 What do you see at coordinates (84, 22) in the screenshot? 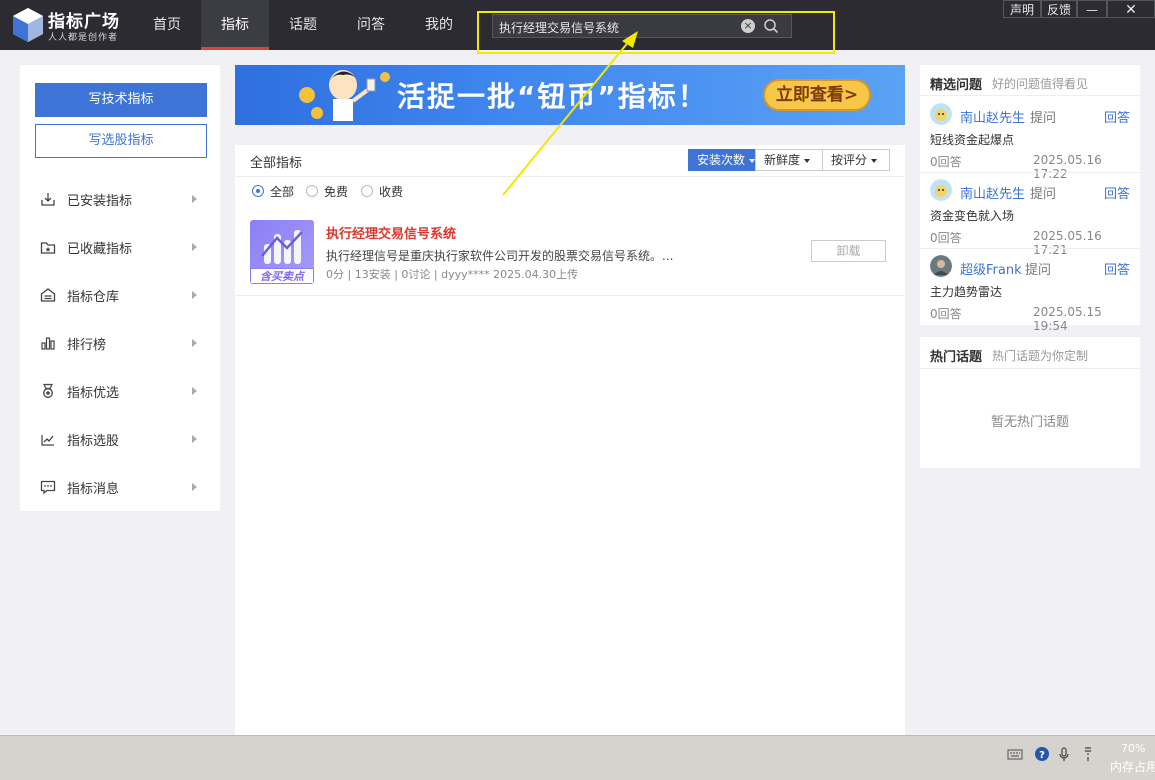
I see `logo-title: 指标广场` at bounding box center [84, 22].